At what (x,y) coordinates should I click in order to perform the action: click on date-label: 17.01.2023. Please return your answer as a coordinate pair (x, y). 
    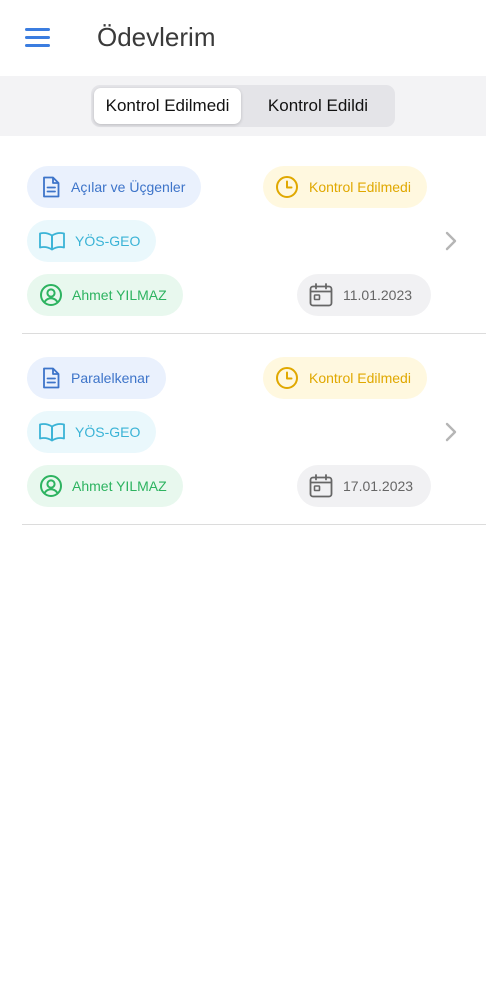
    Looking at the image, I should click on (378, 486).